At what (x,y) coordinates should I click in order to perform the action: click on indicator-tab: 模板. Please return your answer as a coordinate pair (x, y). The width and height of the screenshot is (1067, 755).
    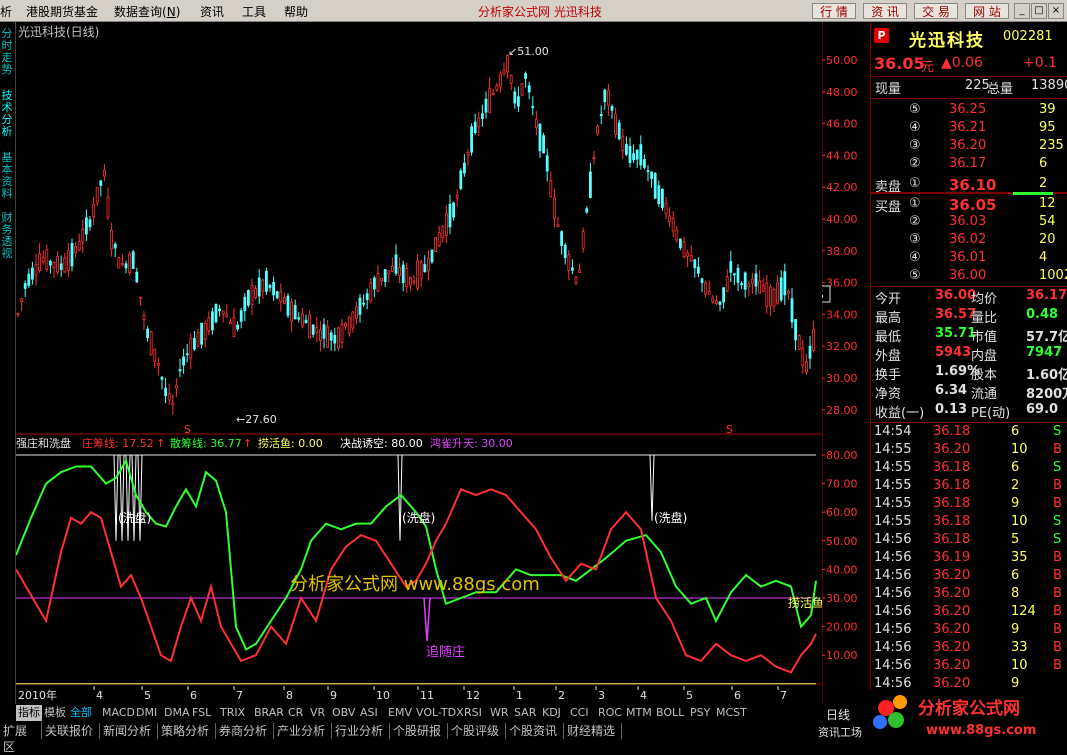
    Looking at the image, I should click on (55, 713).